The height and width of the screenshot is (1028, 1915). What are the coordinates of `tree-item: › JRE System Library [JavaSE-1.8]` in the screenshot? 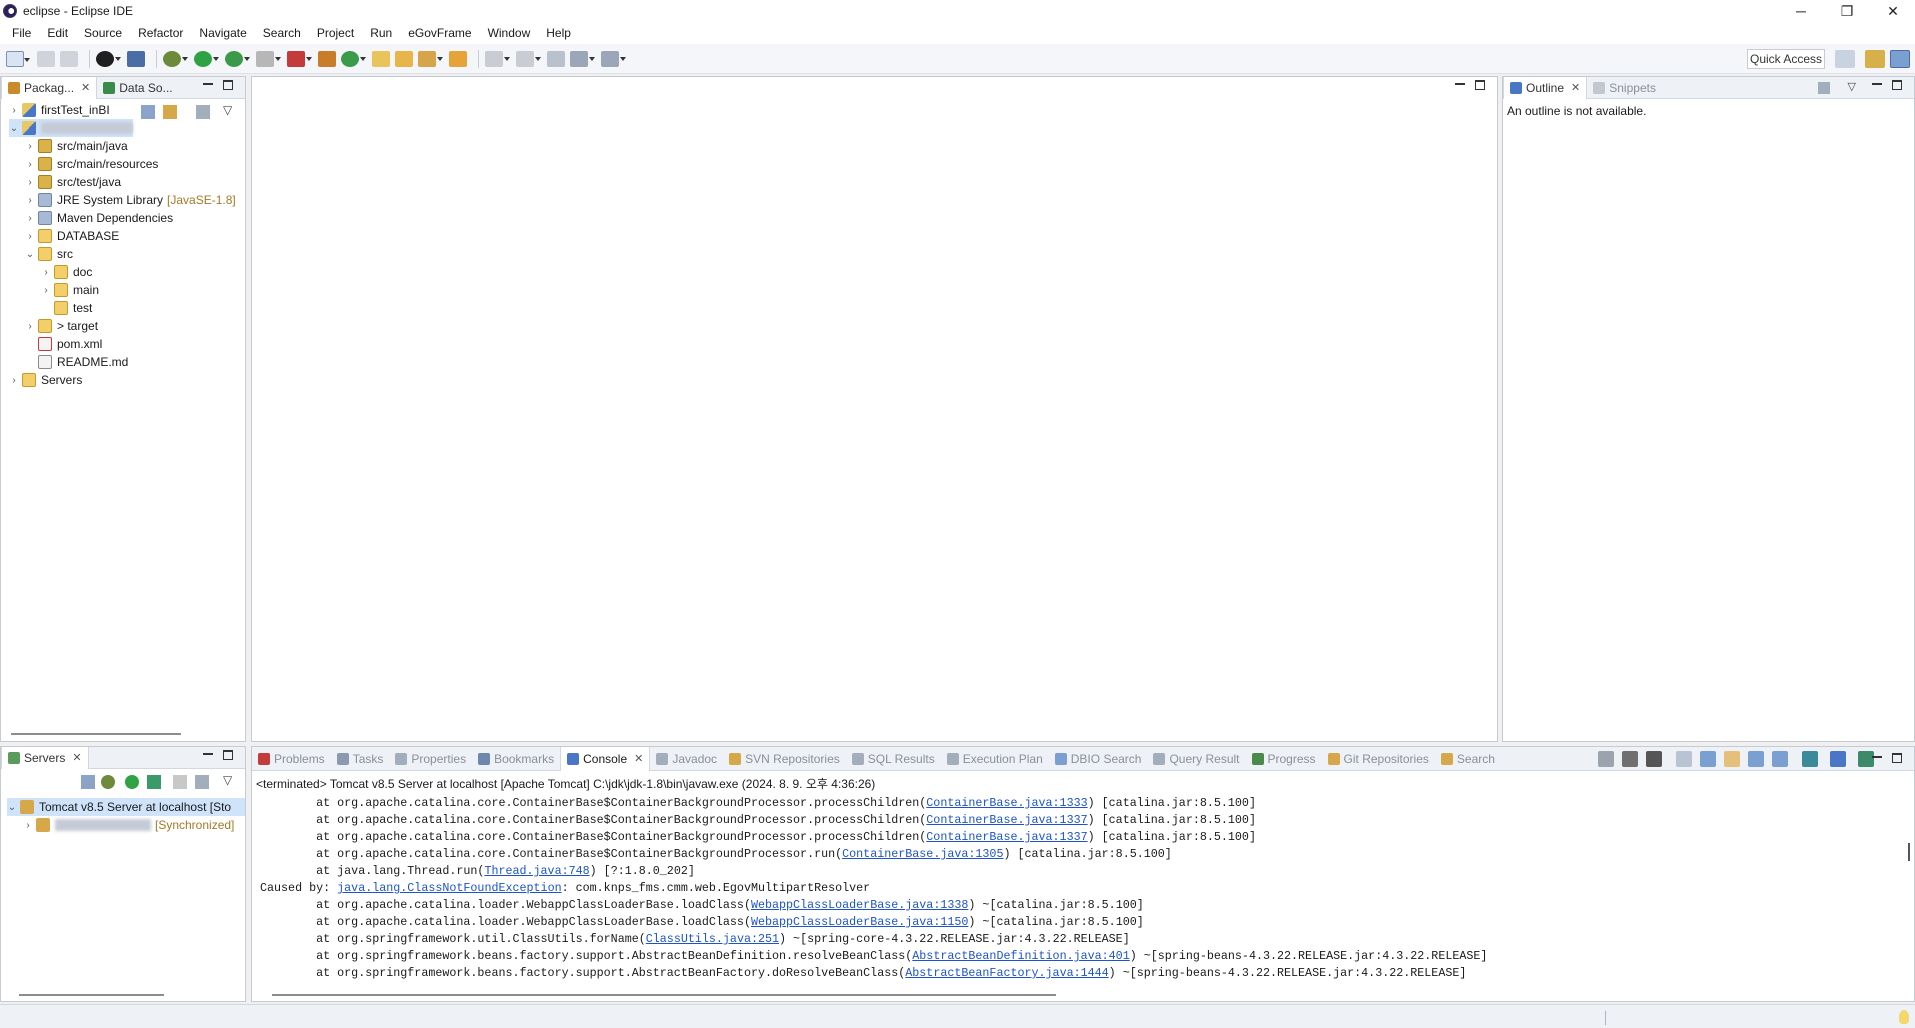 It's located at (130, 200).